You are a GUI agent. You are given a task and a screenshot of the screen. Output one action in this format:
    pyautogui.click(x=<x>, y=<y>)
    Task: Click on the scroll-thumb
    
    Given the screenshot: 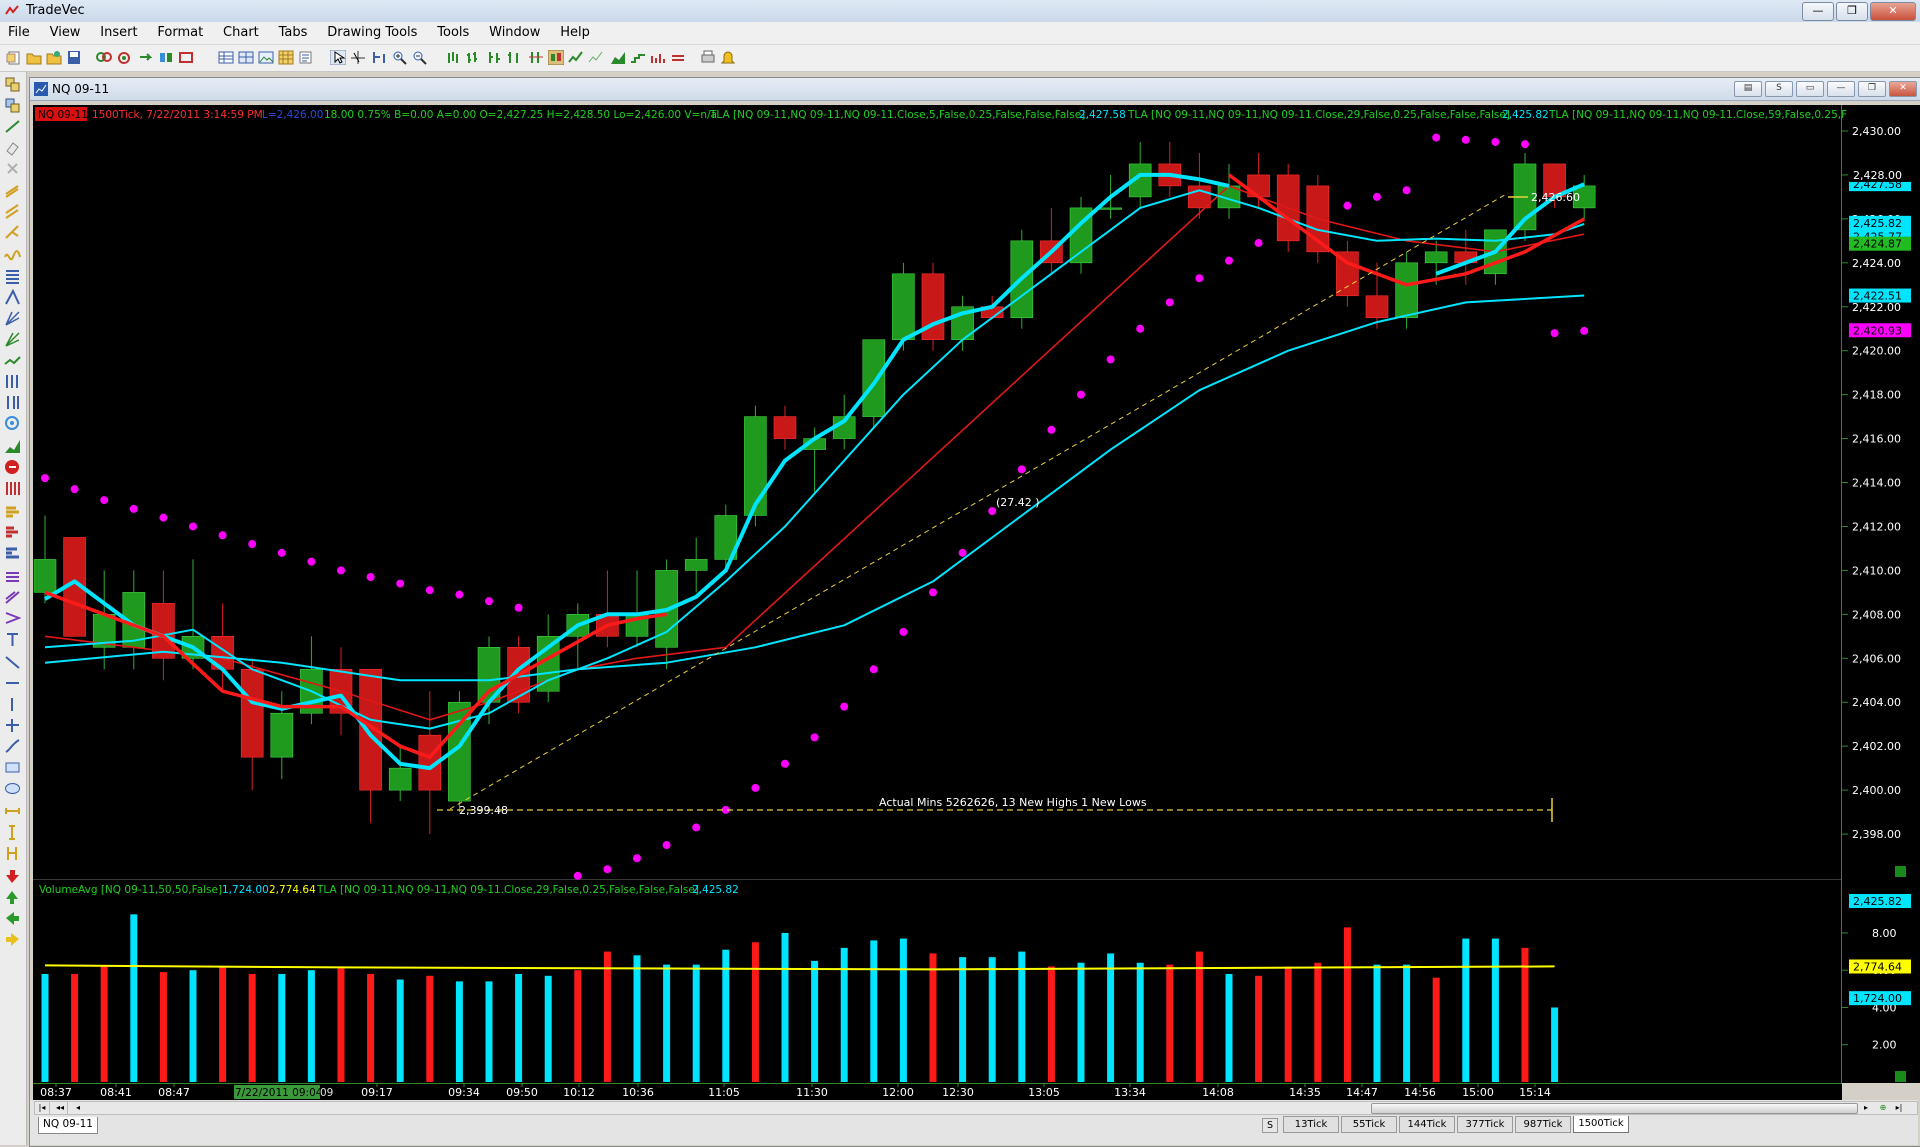 What is the action you would take?
    pyautogui.click(x=1614, y=1108)
    